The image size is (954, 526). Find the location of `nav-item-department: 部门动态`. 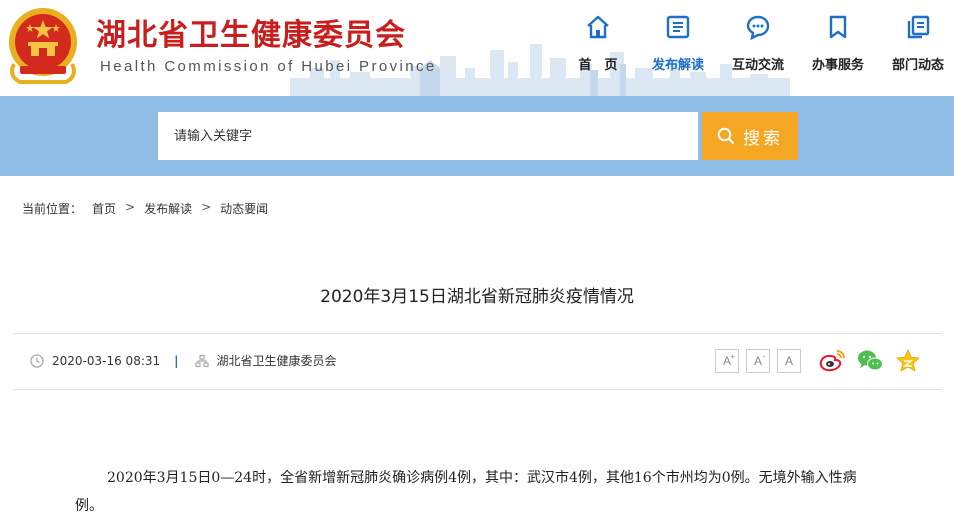

nav-item-department: 部门动态 is located at coordinates (917, 47).